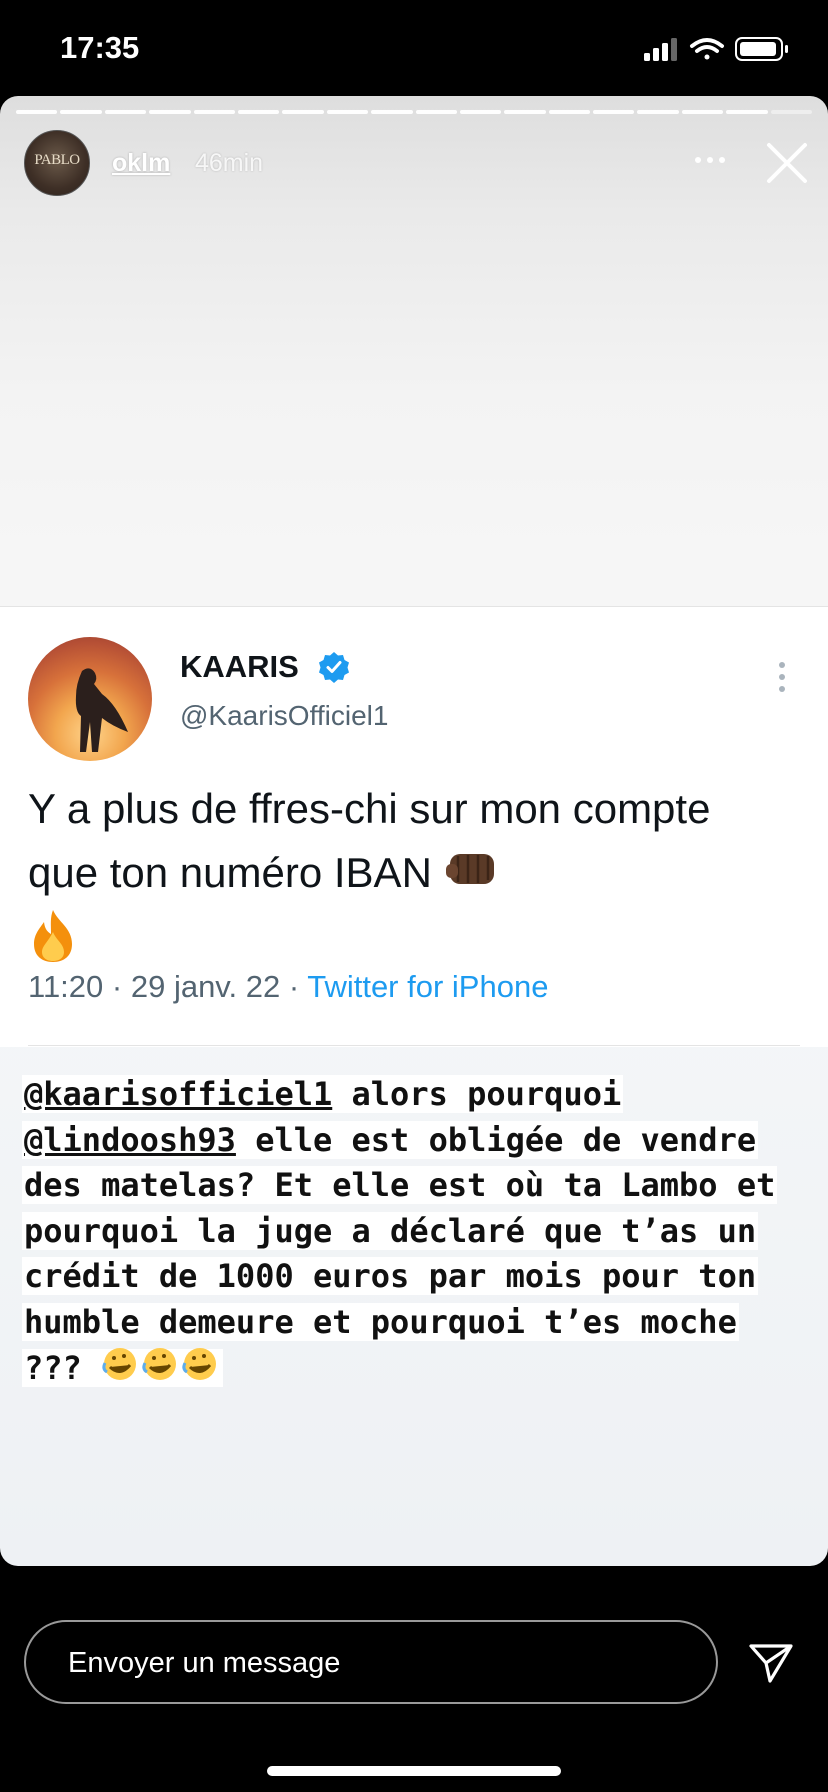 The width and height of the screenshot is (828, 1792). What do you see at coordinates (477, 1094) in the screenshot?
I see `caption-text: alors pourquoi` at bounding box center [477, 1094].